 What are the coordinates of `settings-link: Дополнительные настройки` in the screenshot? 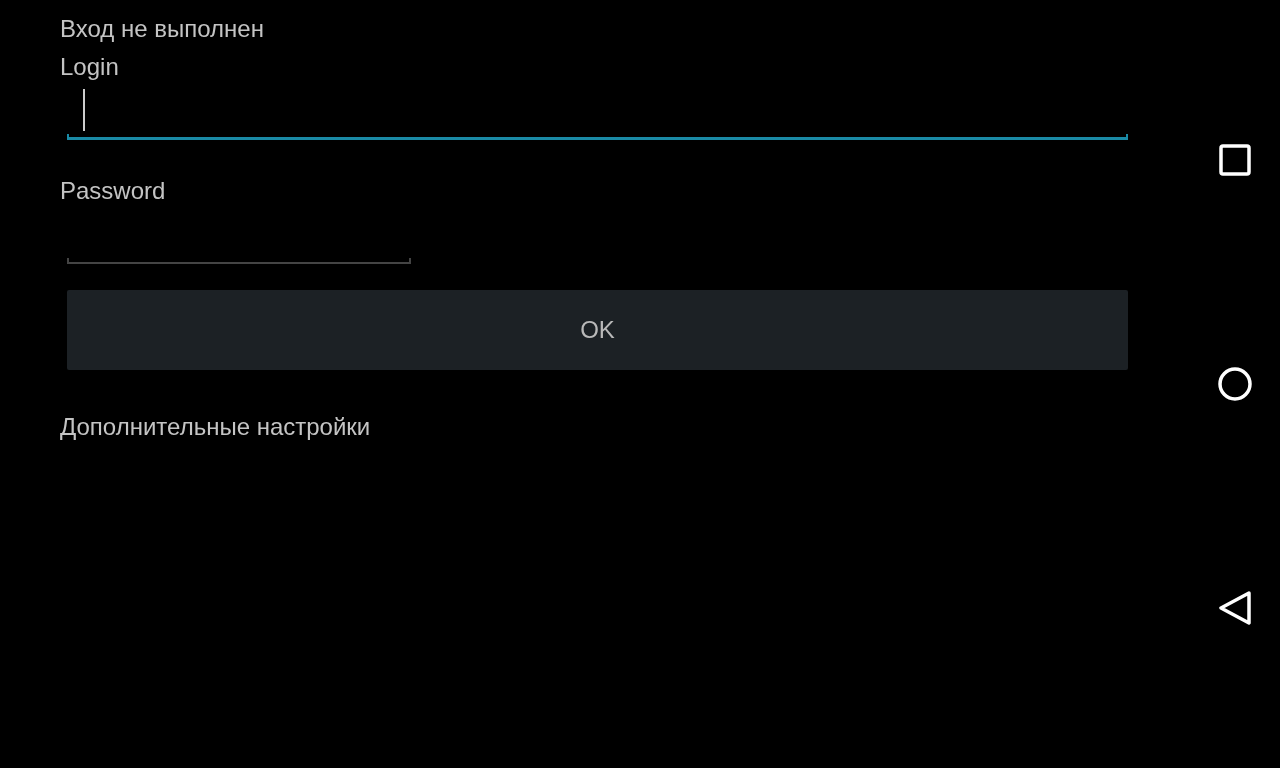 It's located at (625, 427).